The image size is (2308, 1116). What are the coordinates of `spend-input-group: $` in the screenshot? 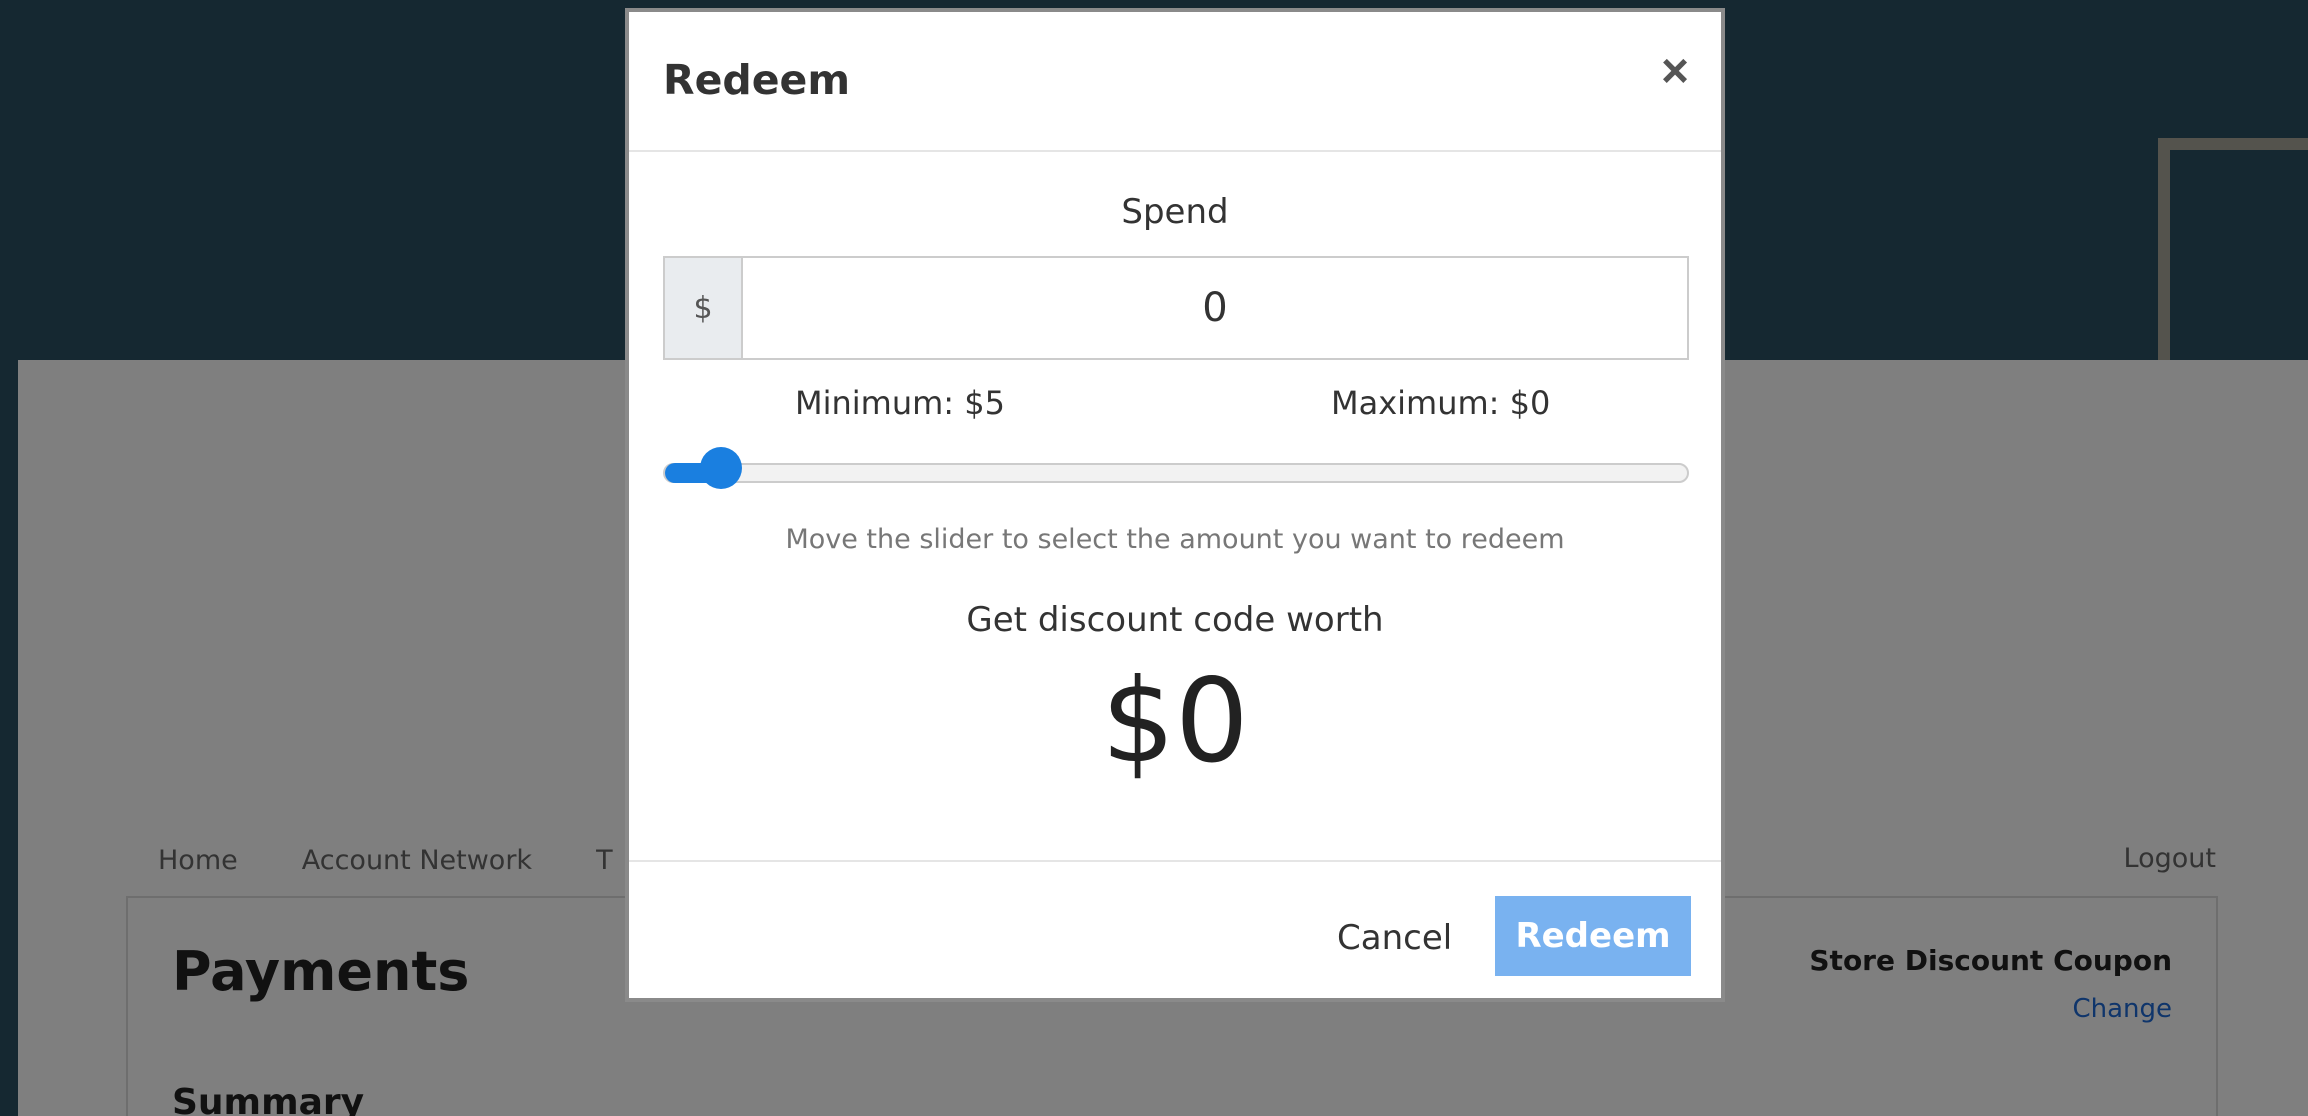 It's located at (1176, 308).